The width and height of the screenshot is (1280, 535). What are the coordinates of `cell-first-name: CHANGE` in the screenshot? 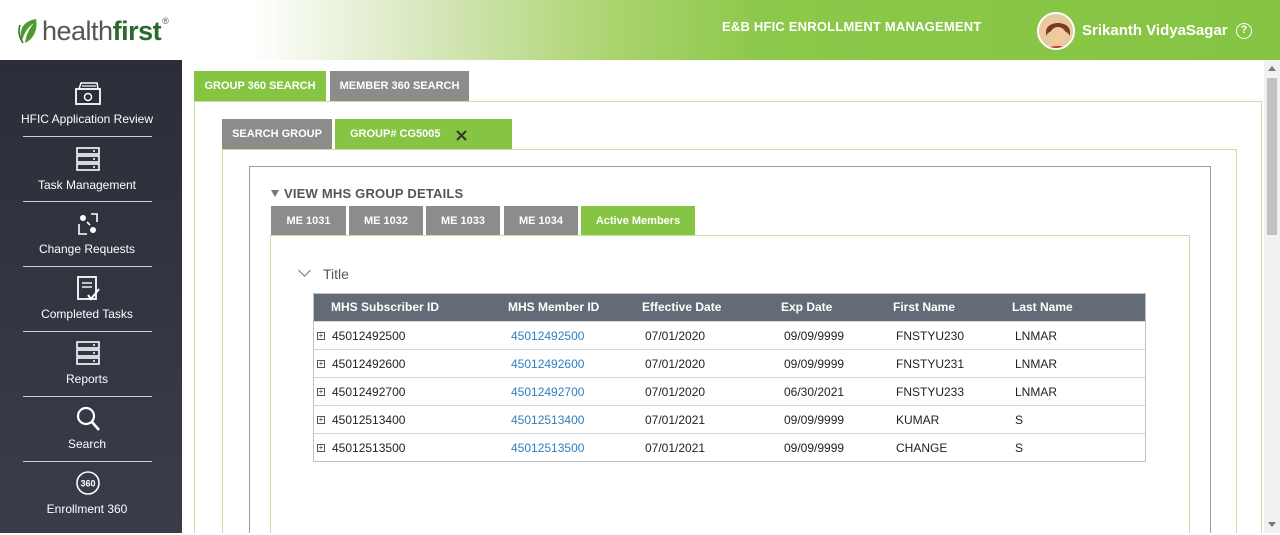 It's located at (922, 448).